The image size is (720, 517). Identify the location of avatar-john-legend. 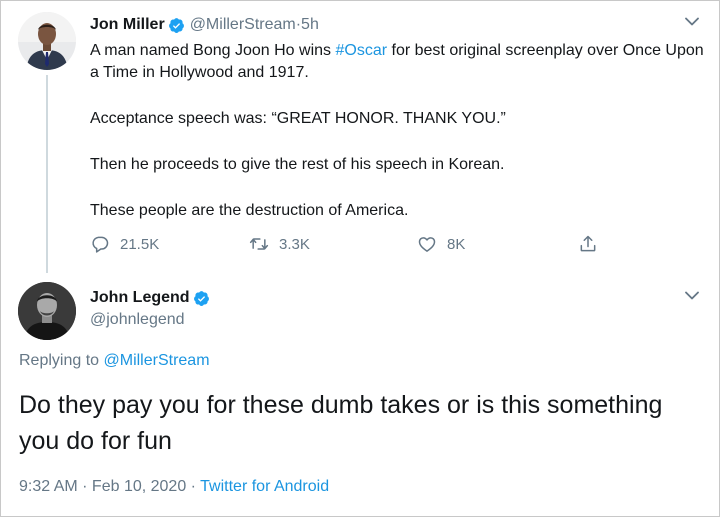
(47, 311).